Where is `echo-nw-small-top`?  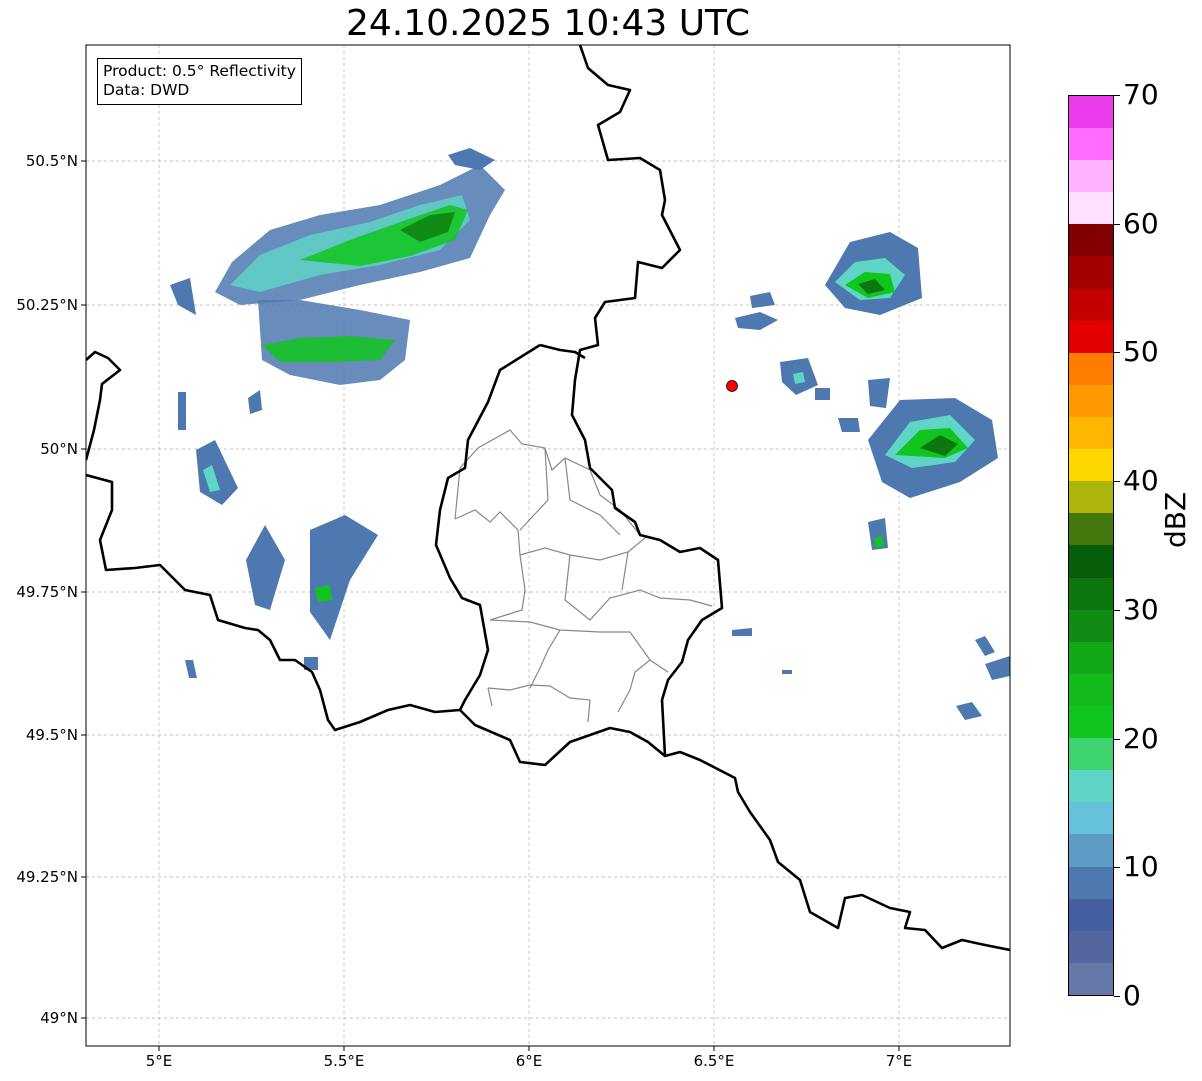
echo-nw-small-top is located at coordinates (471, 159).